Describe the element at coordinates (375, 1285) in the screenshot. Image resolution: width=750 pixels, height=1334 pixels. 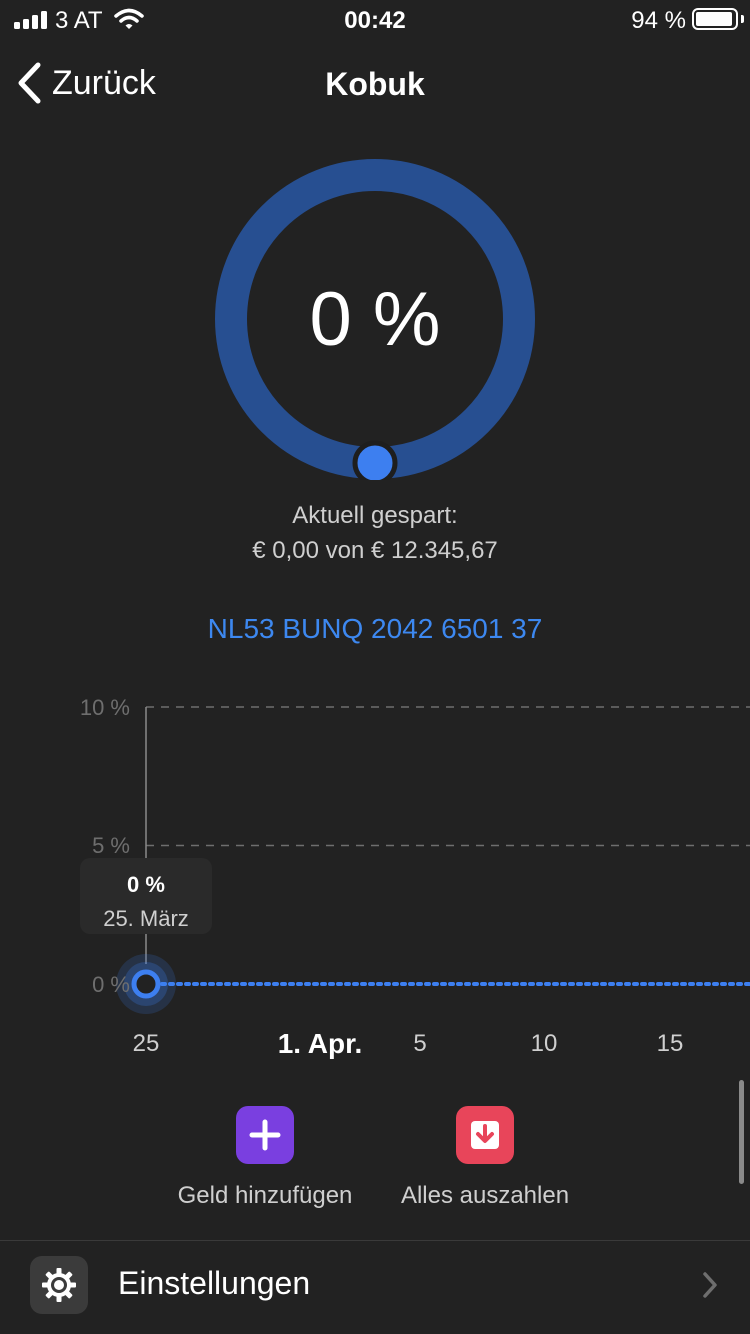
I see `settings-row: Einstellungen` at that location.